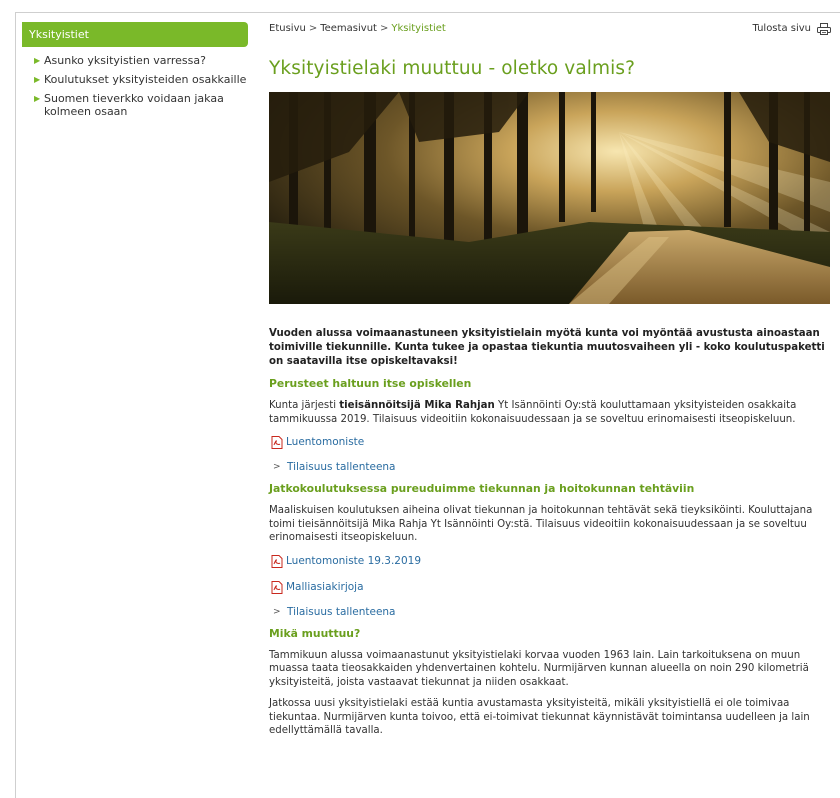 The height and width of the screenshot is (798, 840). I want to click on breadcrumb-current: Yksityistiet, so click(418, 28).